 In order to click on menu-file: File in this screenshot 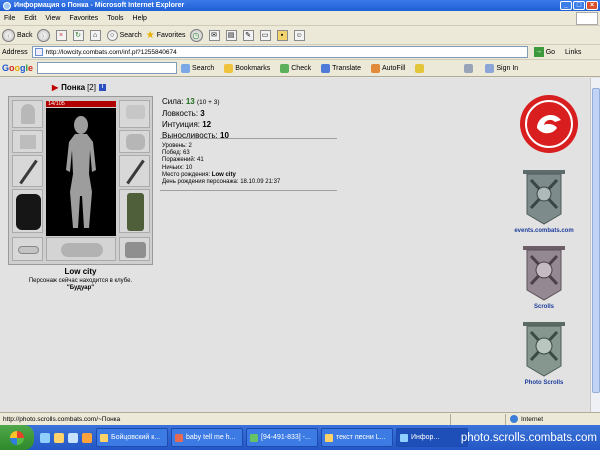, I will do `click(9, 18)`.